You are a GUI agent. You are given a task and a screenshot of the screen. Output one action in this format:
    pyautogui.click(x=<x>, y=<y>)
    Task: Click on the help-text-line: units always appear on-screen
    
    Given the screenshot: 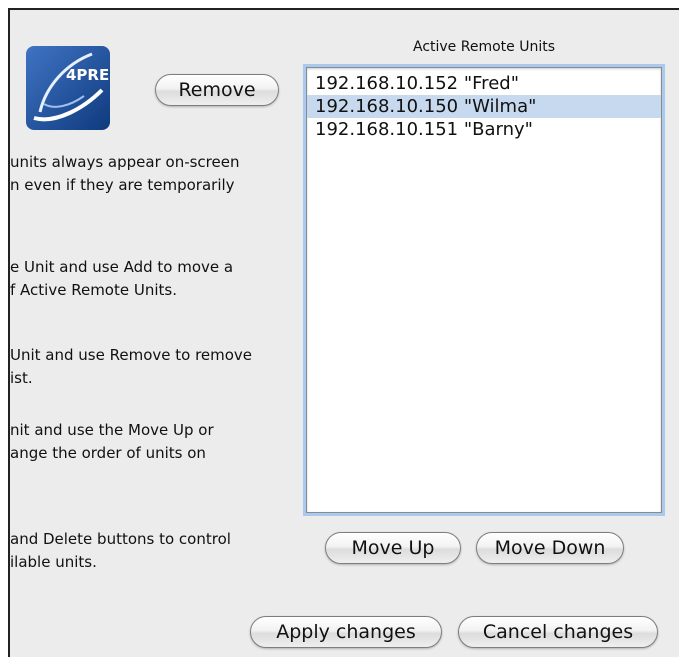 What is the action you would take?
    pyautogui.click(x=125, y=162)
    